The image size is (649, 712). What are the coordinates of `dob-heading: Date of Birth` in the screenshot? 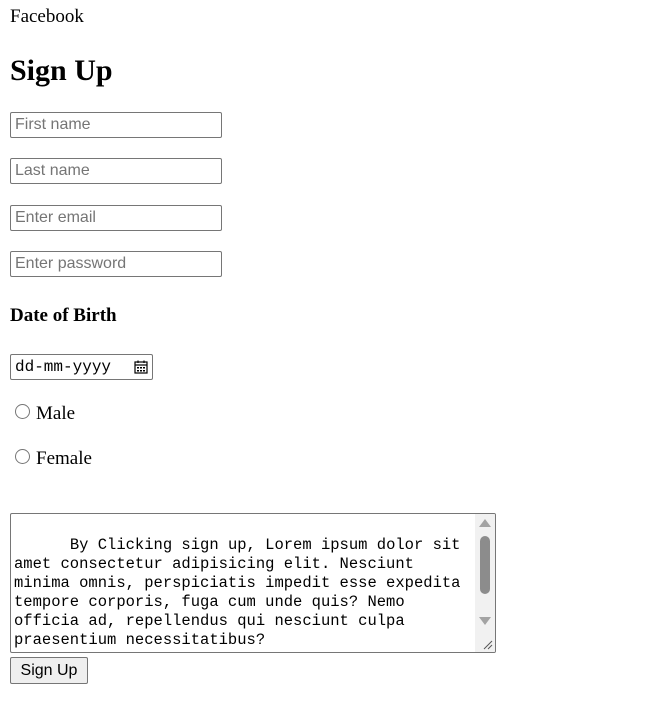 It's located at (63, 315).